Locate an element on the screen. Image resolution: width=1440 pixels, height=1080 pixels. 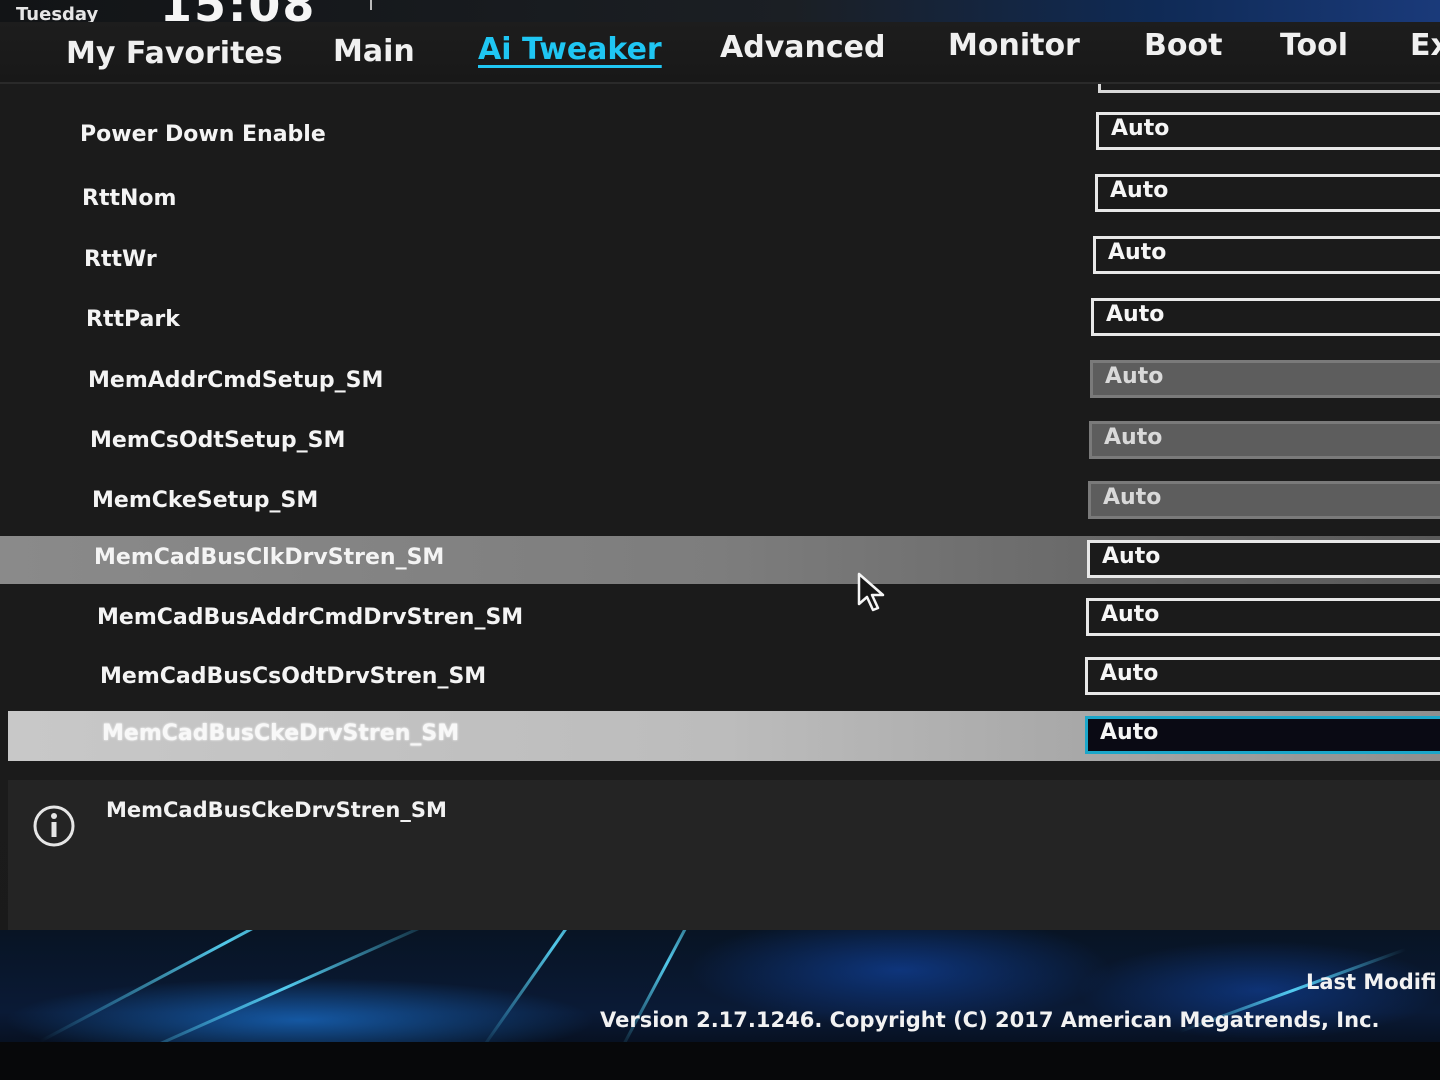
setting-label: RttNom is located at coordinates (129, 198).